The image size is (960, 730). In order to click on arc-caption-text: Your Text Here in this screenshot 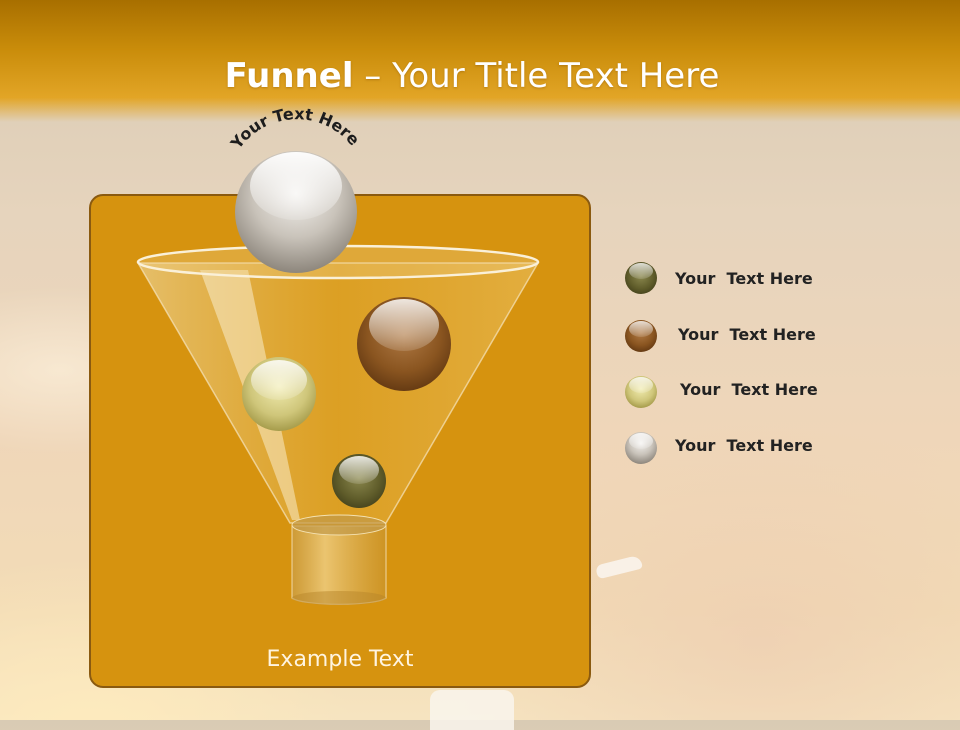, I will do `click(294, 128)`.